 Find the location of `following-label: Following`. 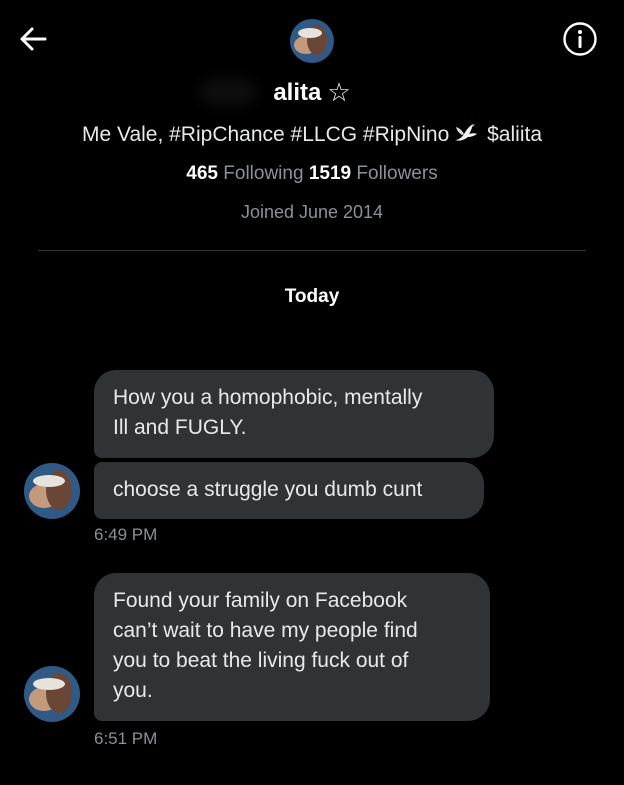

following-label: Following is located at coordinates (263, 173).